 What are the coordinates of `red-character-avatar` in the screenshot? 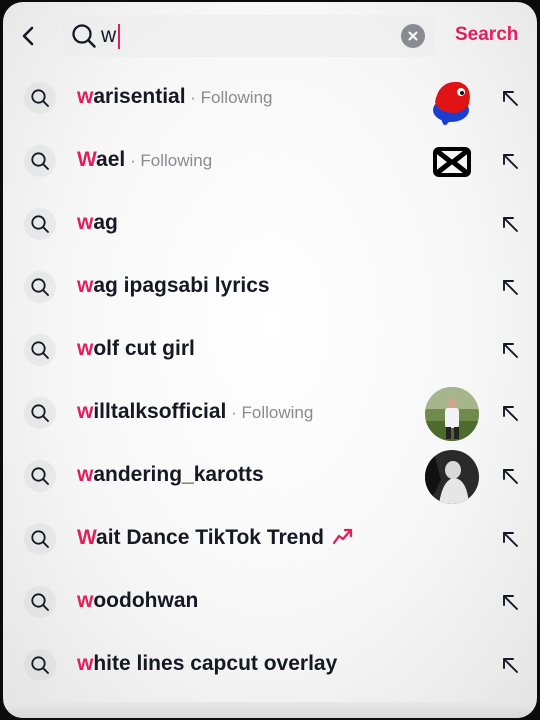 It's located at (452, 99).